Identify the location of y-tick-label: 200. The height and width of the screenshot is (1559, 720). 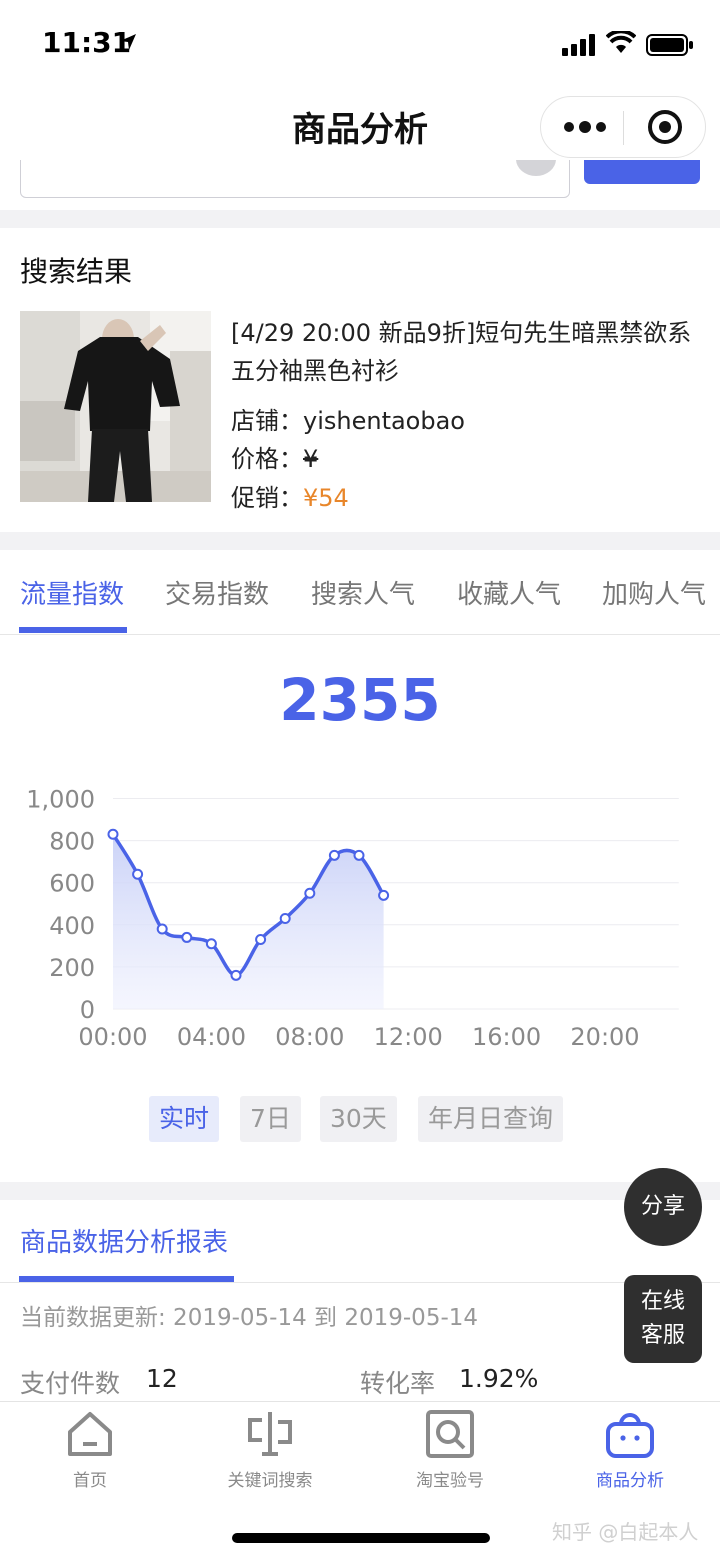
(72, 968).